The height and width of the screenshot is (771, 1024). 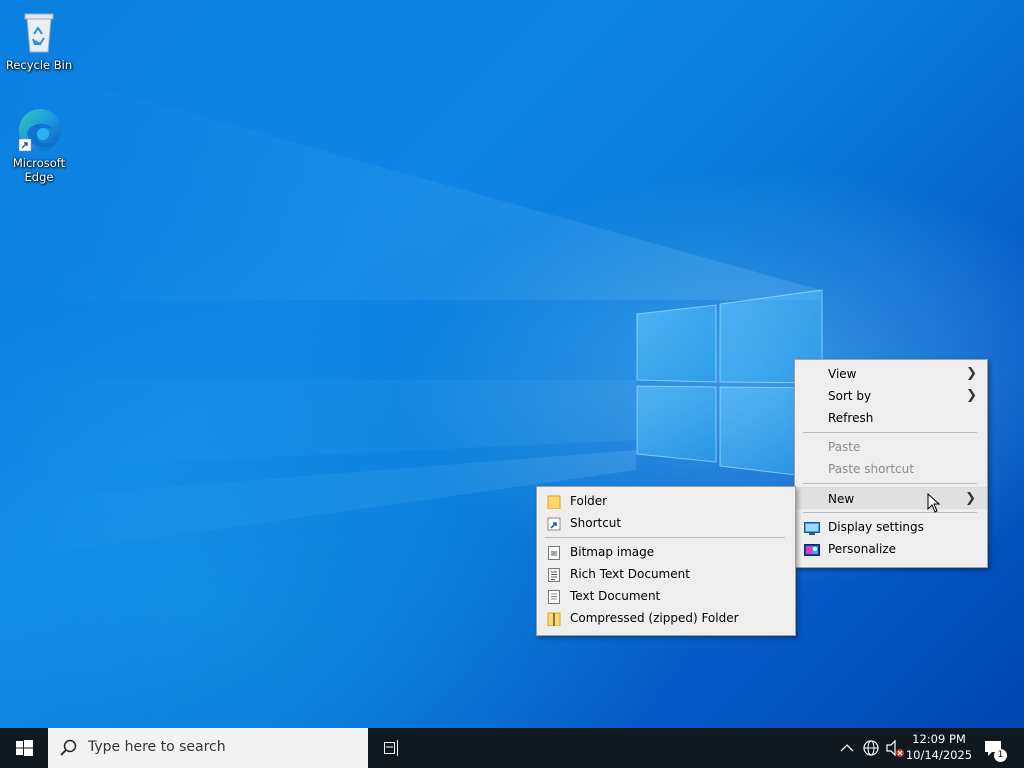 I want to click on display-settings-icon, so click(x=812, y=527).